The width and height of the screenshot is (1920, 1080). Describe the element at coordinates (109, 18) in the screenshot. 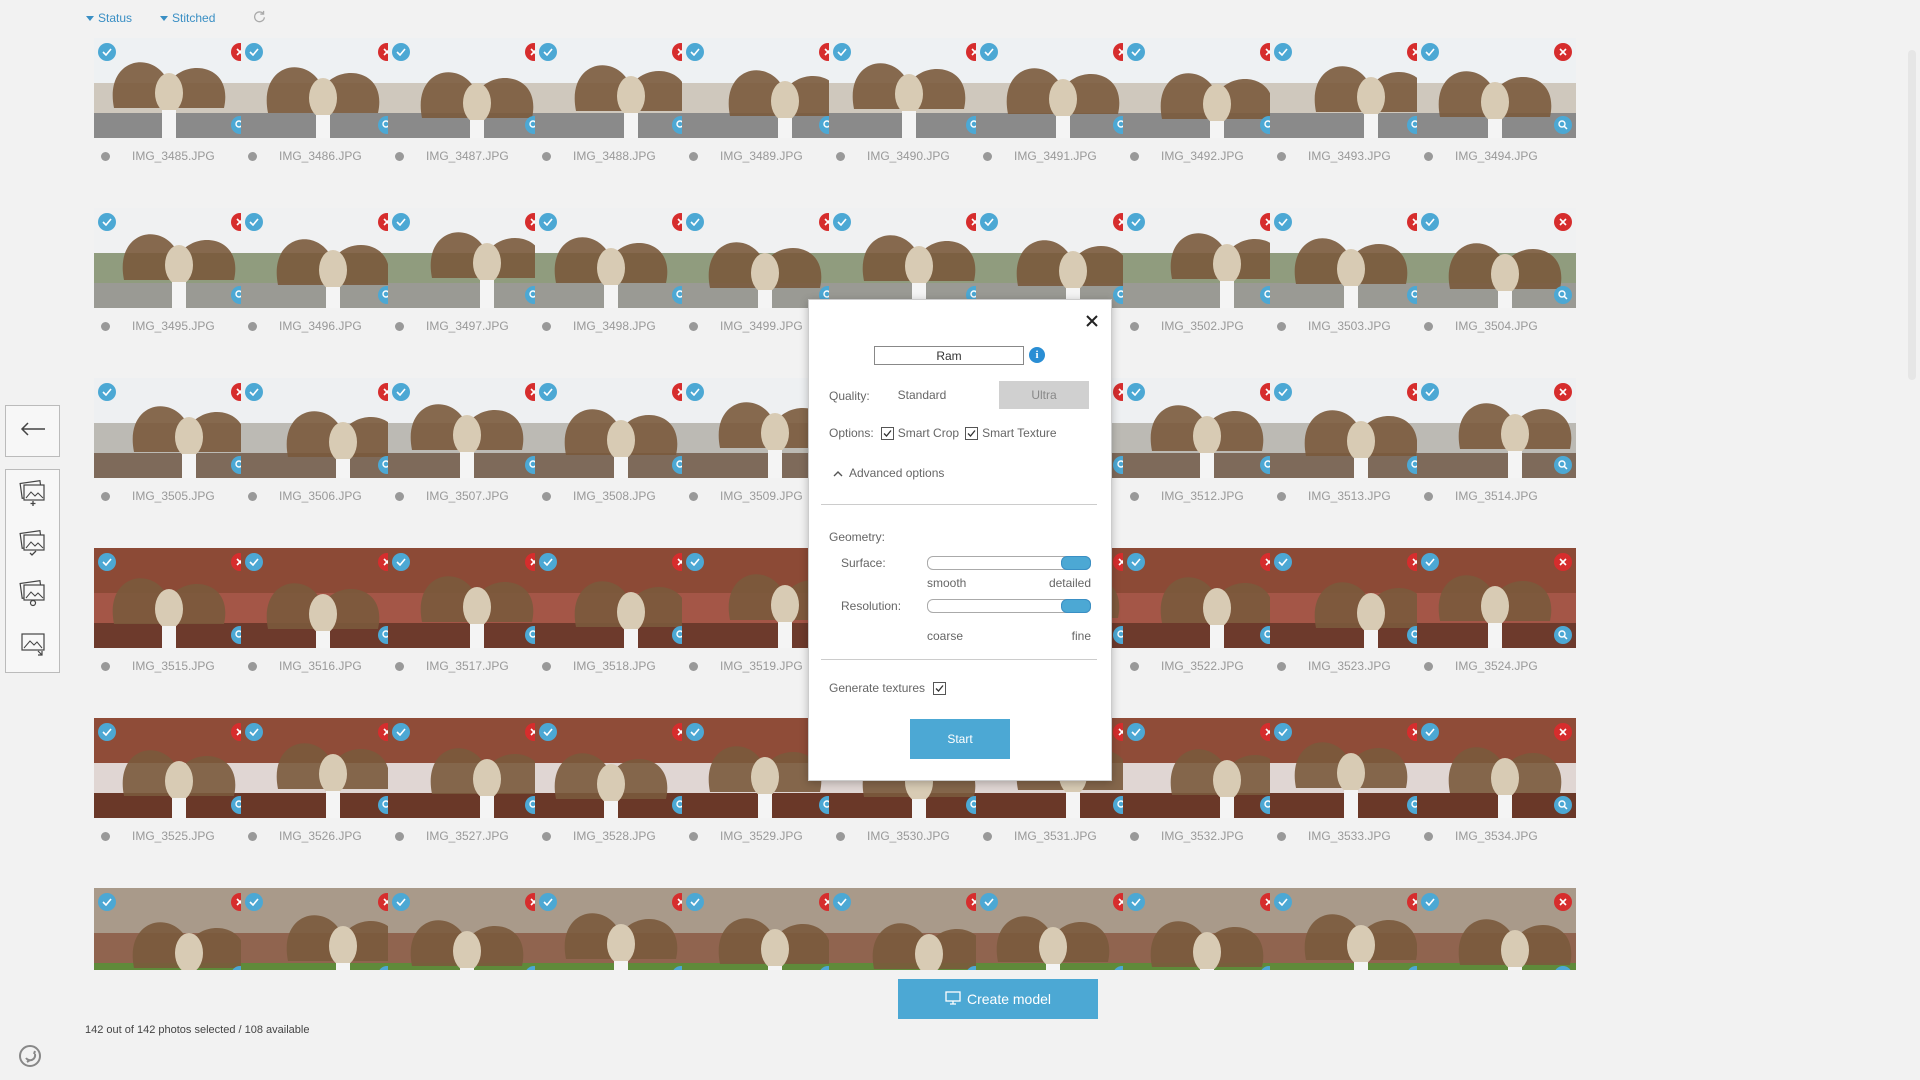

I see `status-filter: Status` at that location.